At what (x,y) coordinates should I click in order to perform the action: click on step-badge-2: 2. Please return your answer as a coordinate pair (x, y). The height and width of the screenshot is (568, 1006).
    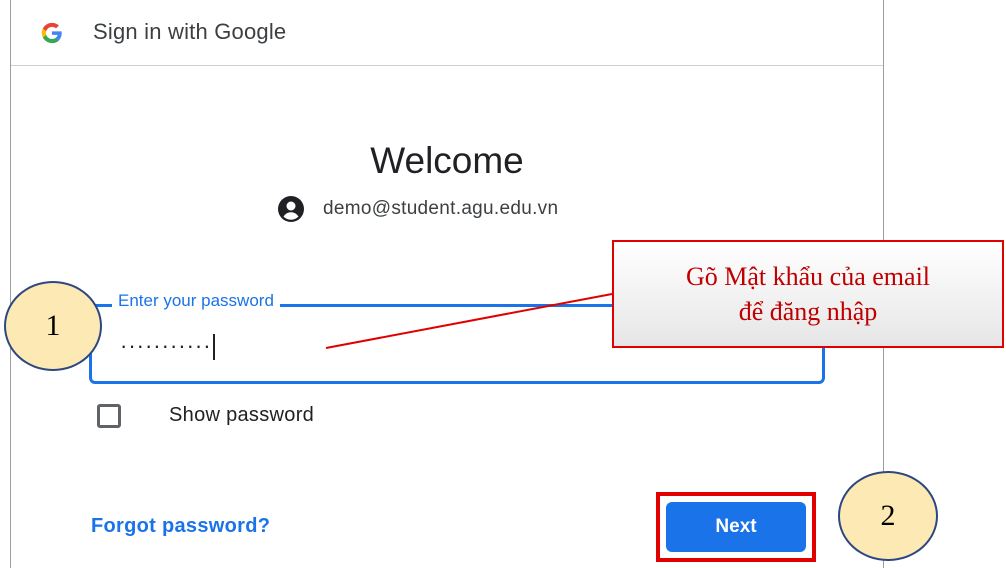
    Looking at the image, I should click on (888, 516).